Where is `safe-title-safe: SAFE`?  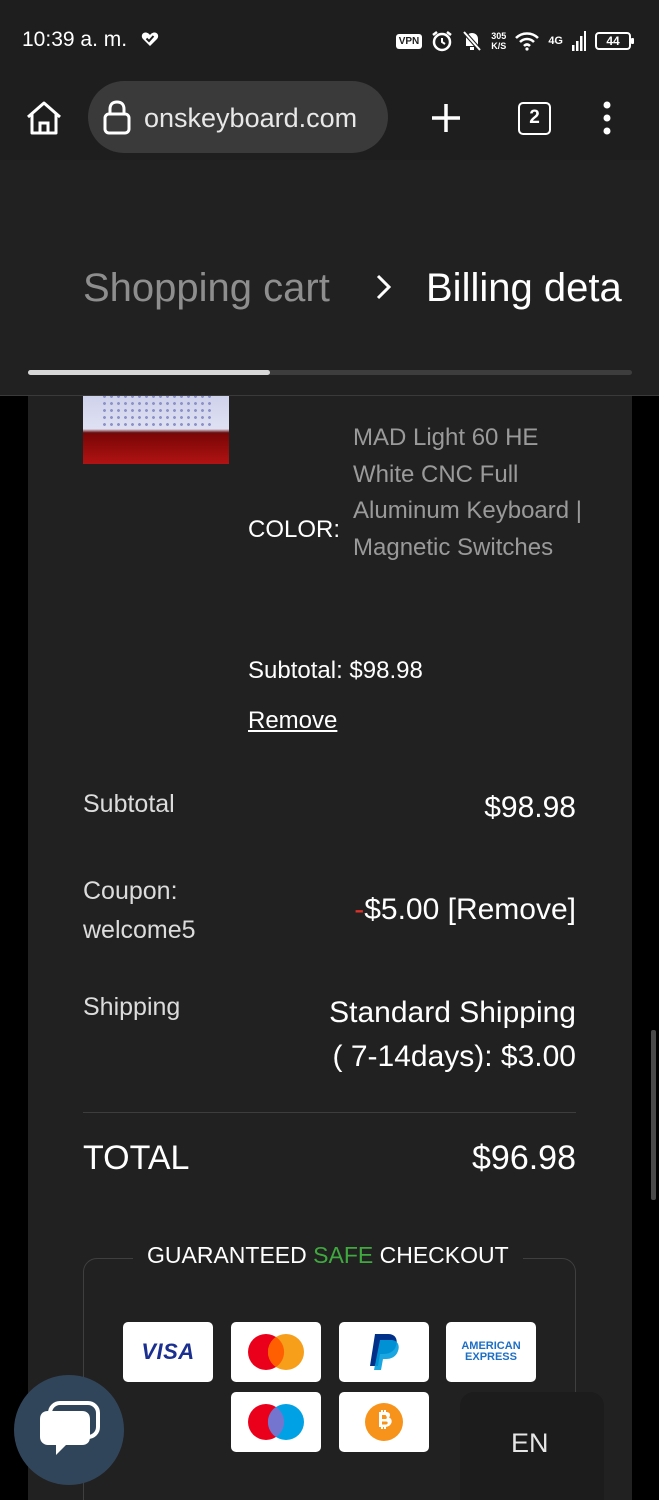 safe-title-safe: SAFE is located at coordinates (343, 1255).